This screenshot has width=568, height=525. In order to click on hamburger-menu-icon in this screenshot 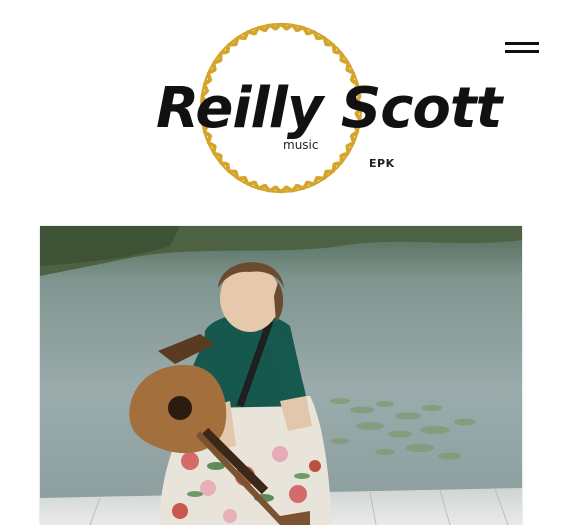, I will do `click(522, 52)`.